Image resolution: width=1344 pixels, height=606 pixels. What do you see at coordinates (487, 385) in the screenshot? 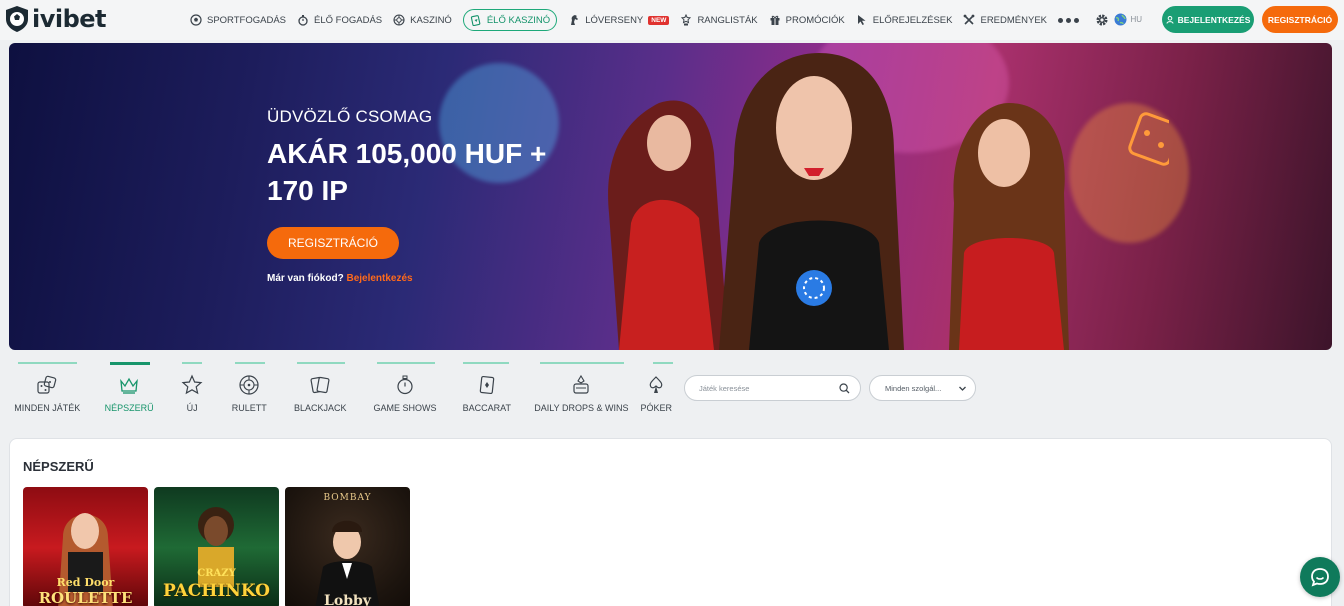
I see `card-icon` at bounding box center [487, 385].